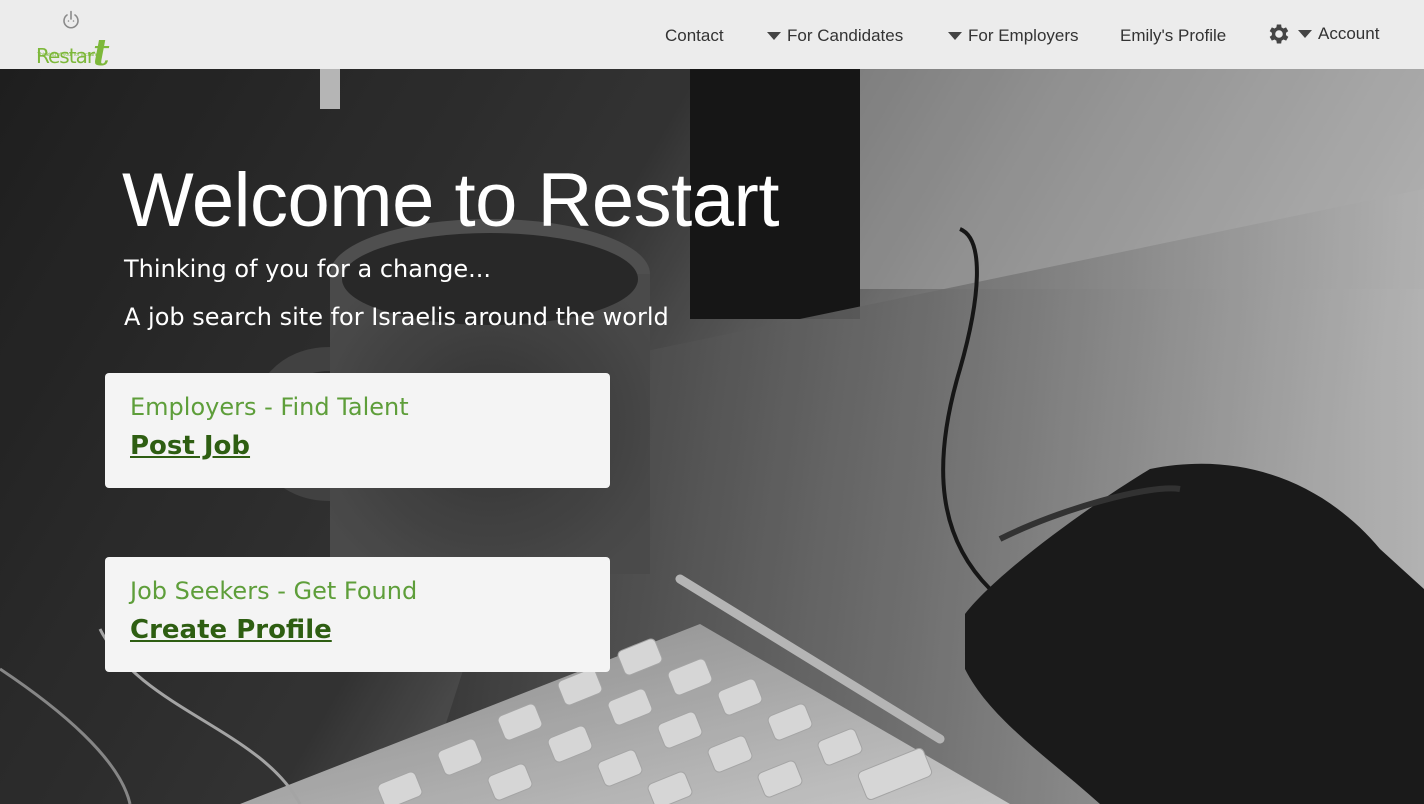 This screenshot has width=1424, height=804. What do you see at coordinates (1279, 34) in the screenshot?
I see `gear-icon` at bounding box center [1279, 34].